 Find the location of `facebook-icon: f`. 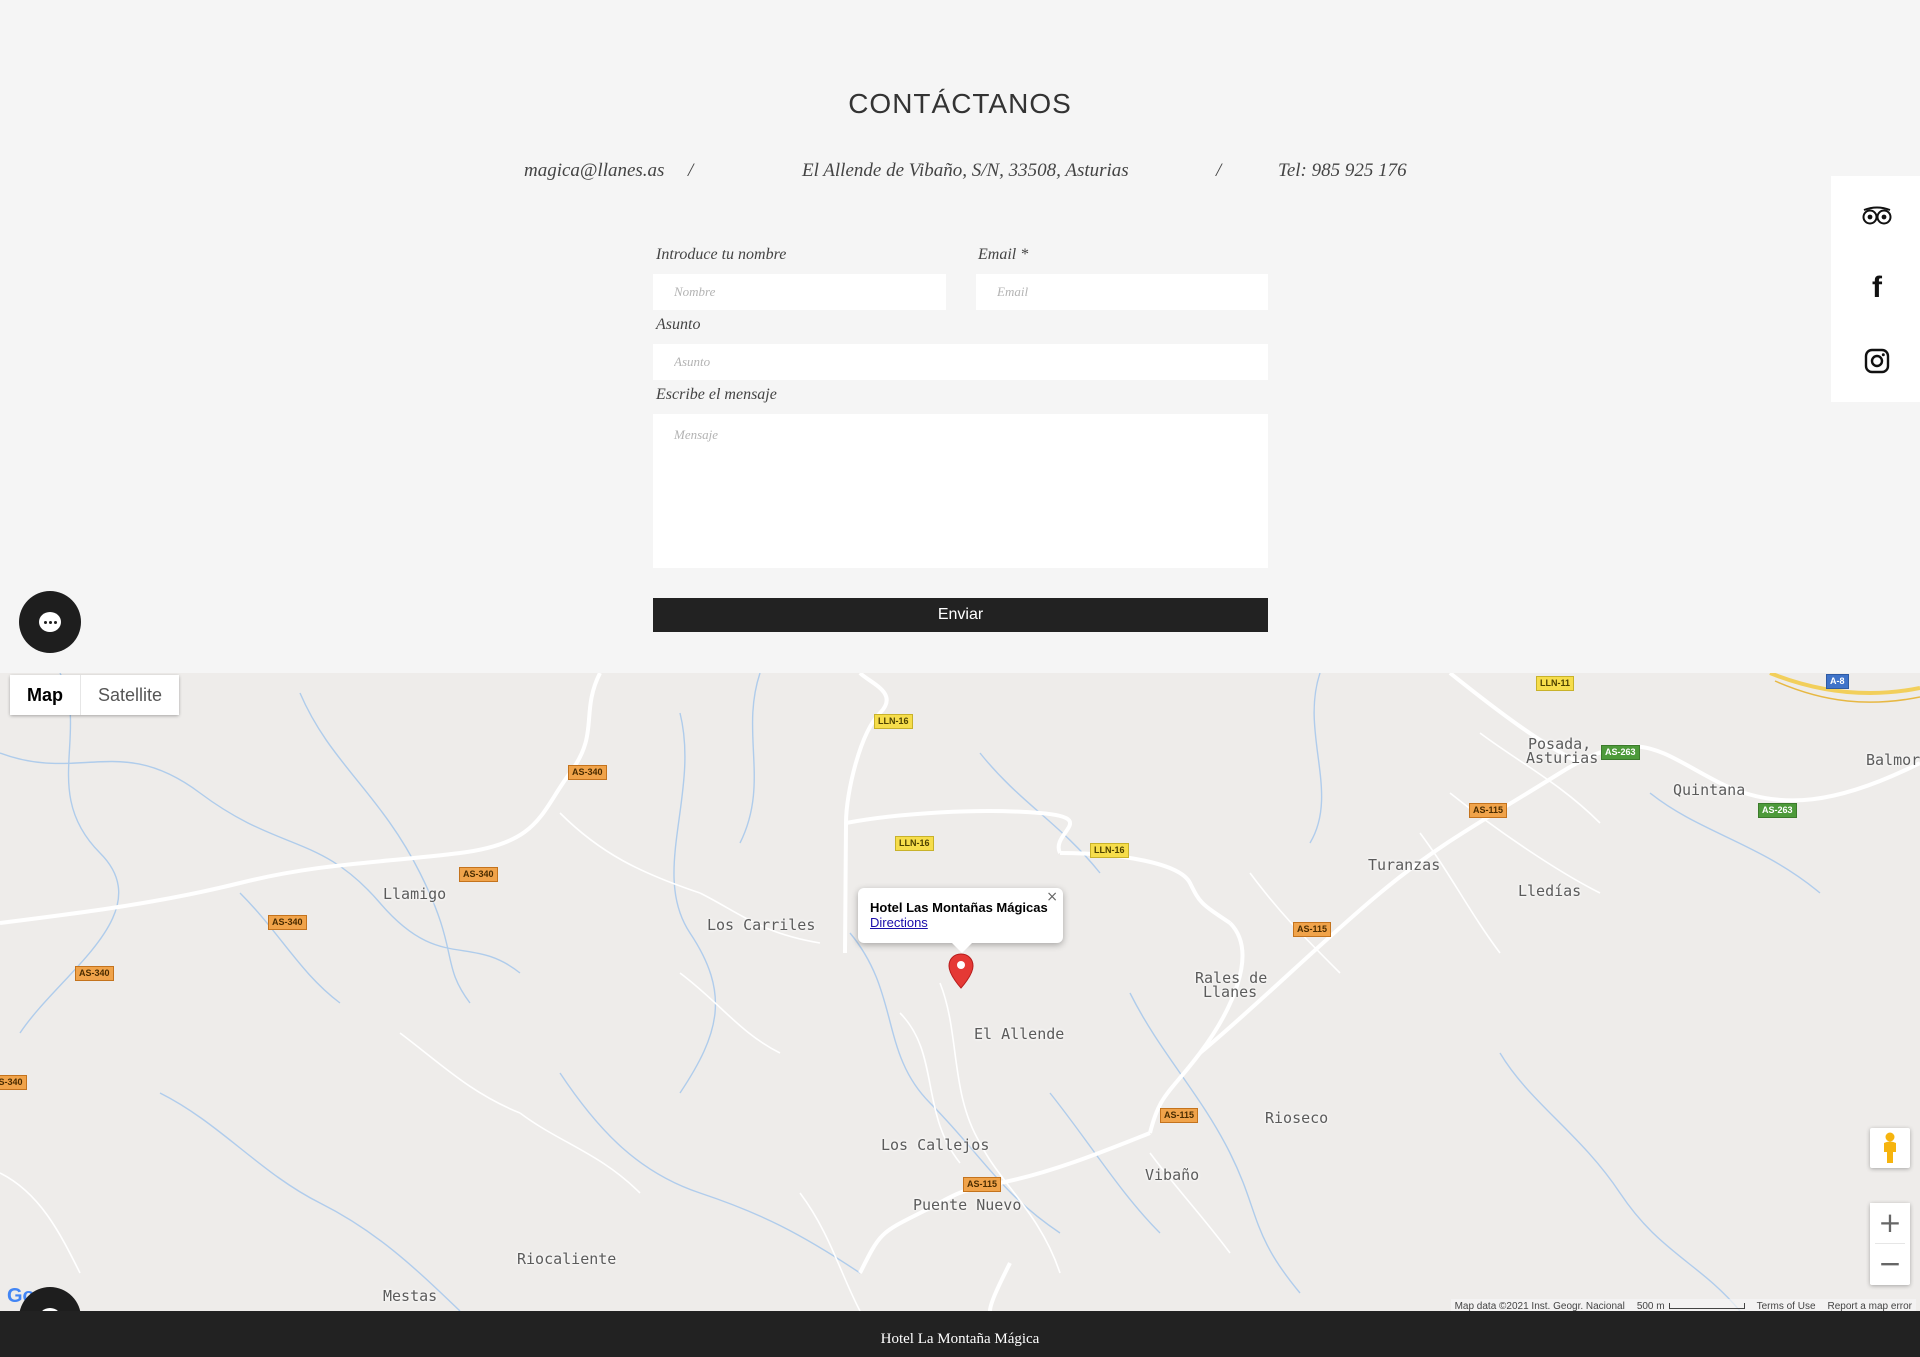

facebook-icon: f is located at coordinates (1877, 288).